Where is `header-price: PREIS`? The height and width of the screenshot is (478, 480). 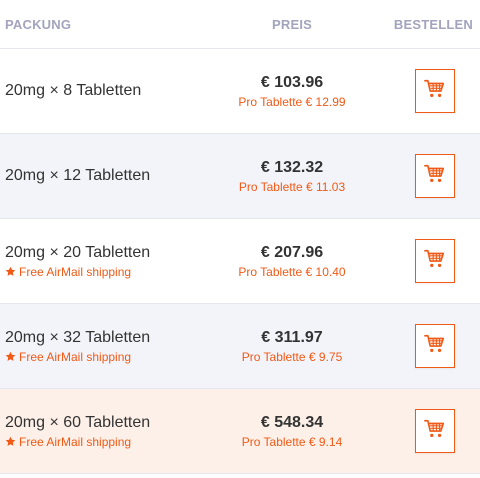 header-price: PREIS is located at coordinates (291, 24).